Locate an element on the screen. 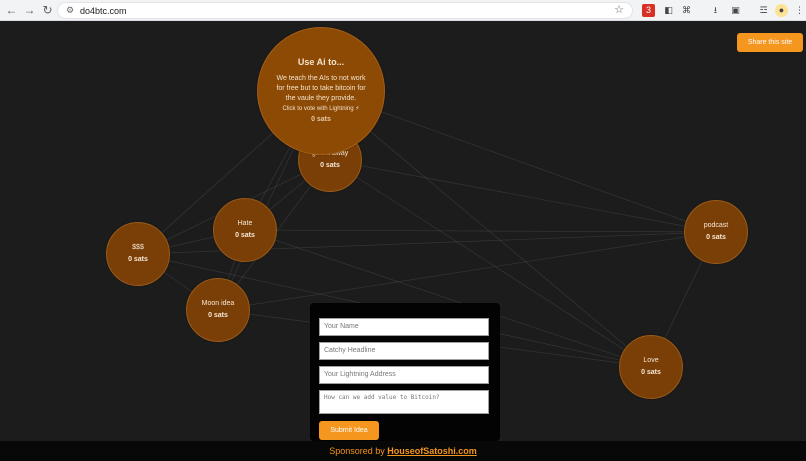  idea-node-moon-idea: Moon idea 0 sats is located at coordinates (218, 310).